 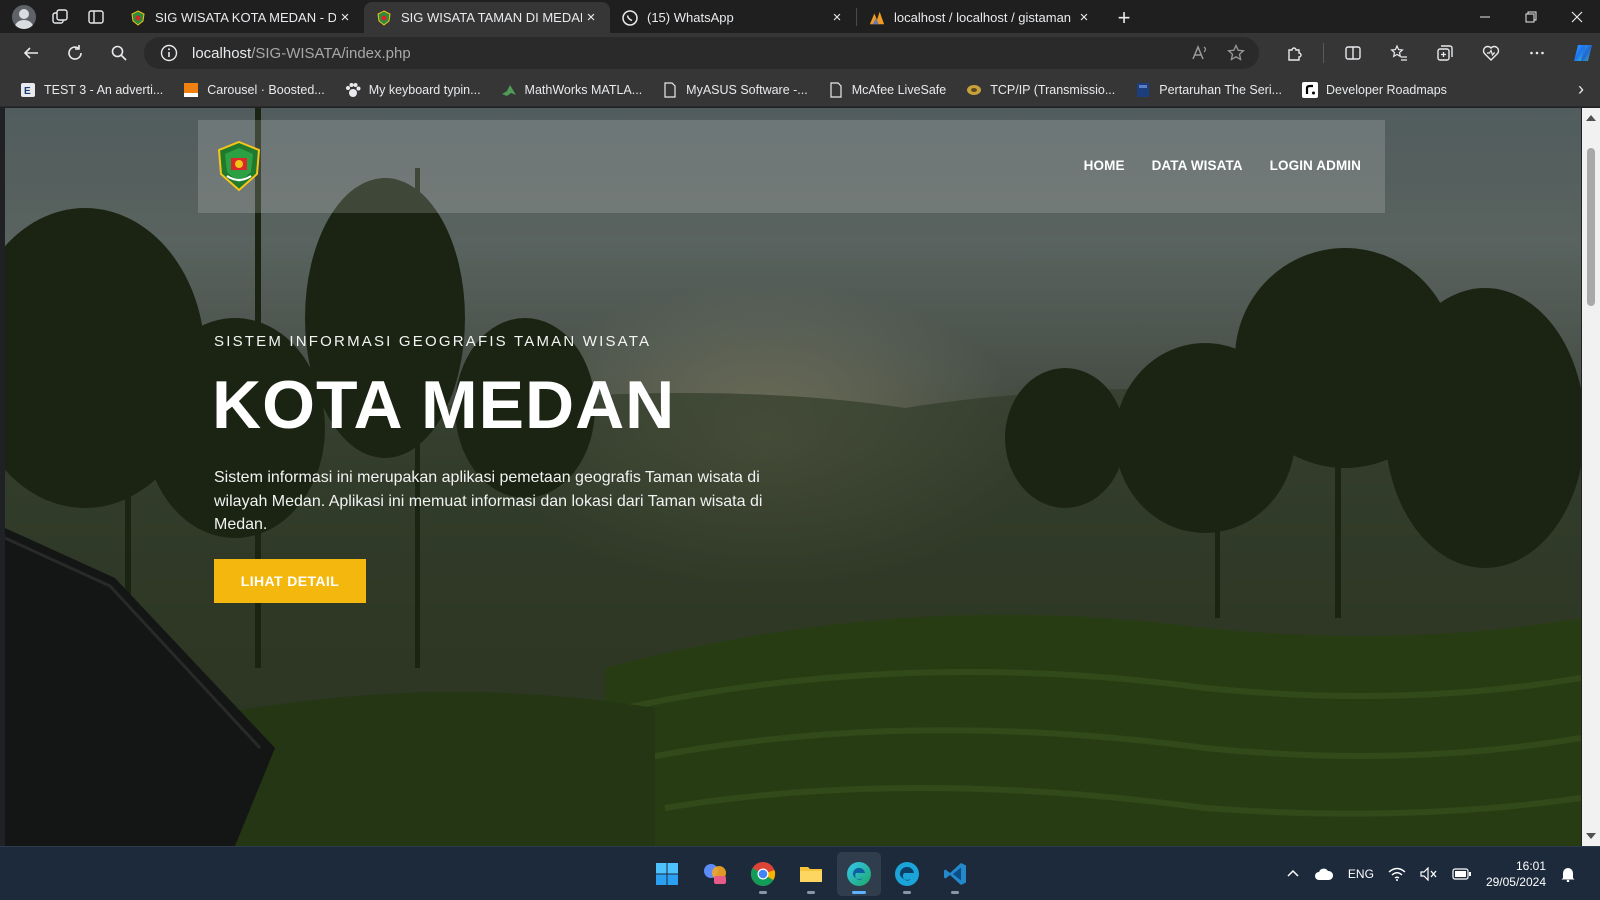 What do you see at coordinates (690, 17) in the screenshot?
I see `tab-title: (15) WhatsApp` at bounding box center [690, 17].